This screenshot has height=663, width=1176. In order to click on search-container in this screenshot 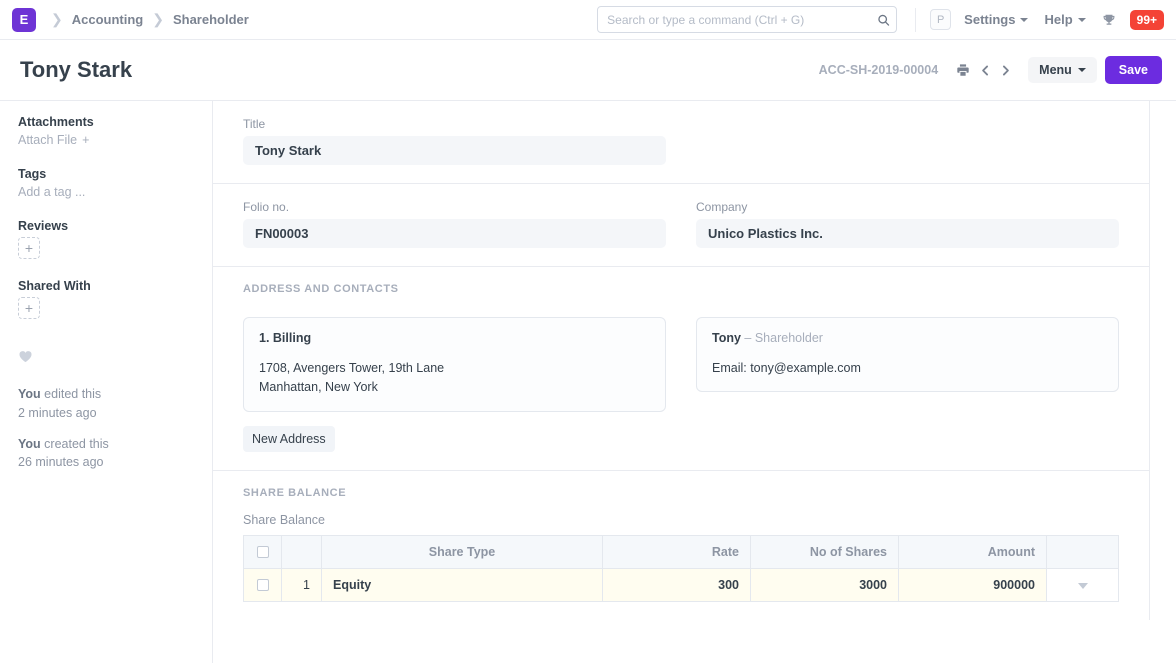, I will do `click(747, 19)`.